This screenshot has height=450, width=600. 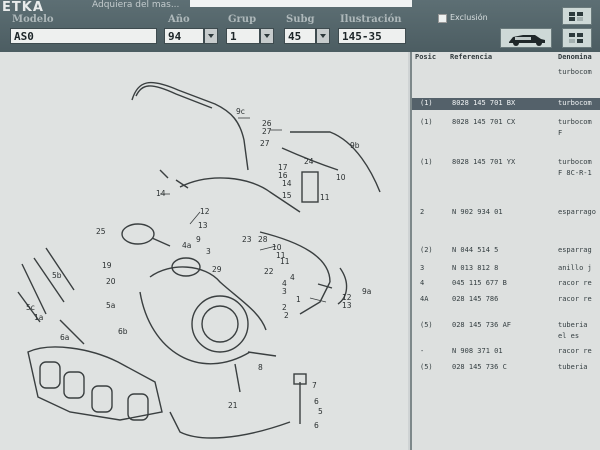 I want to click on callout-label: 5b, so click(x=57, y=275).